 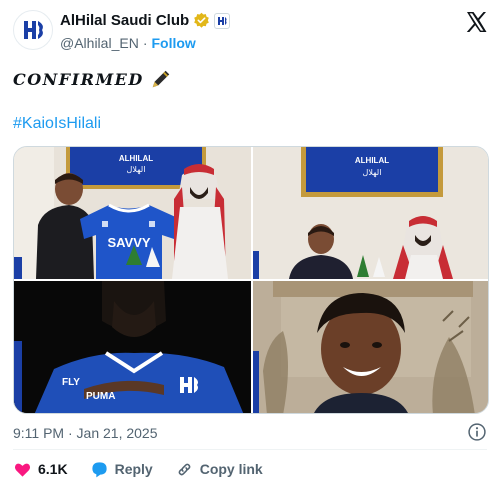 I want to click on reply-button: Reply, so click(x=121, y=469).